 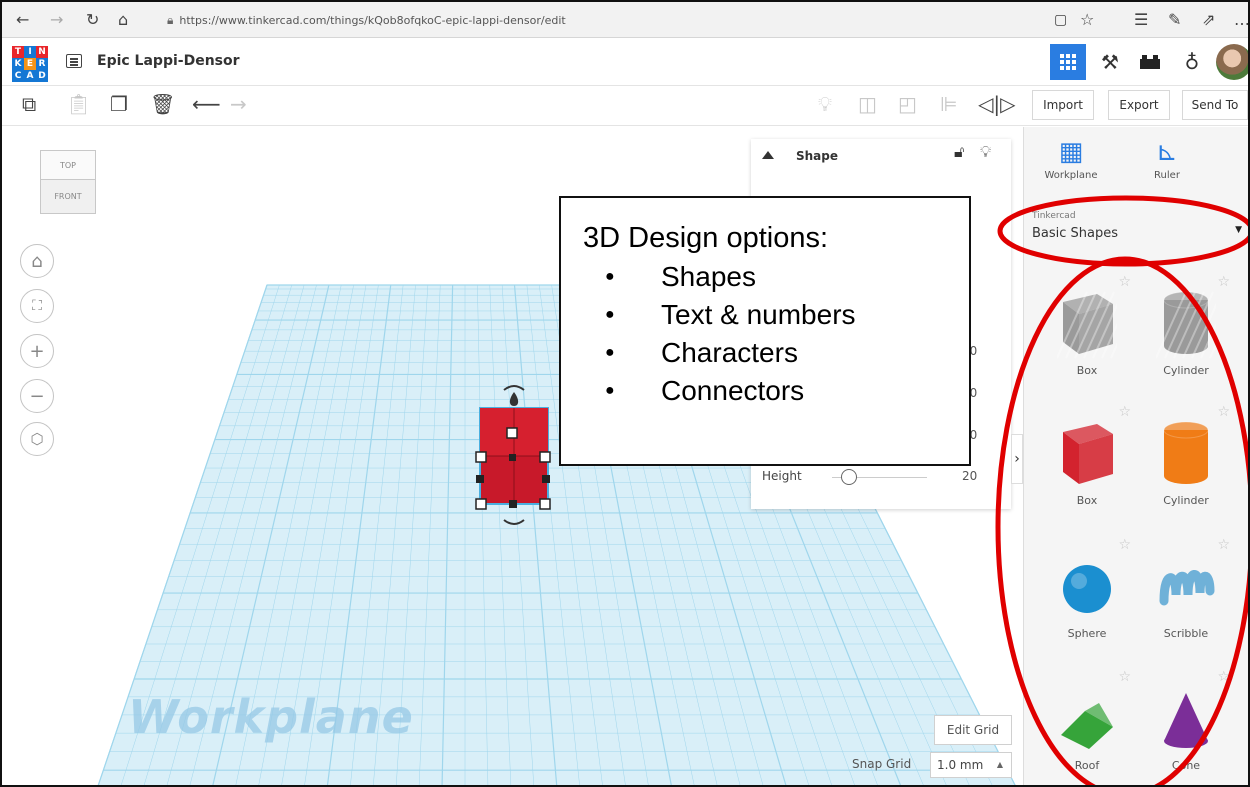 I want to click on lightbulb-icon: 💡︎, so click(x=825, y=104).